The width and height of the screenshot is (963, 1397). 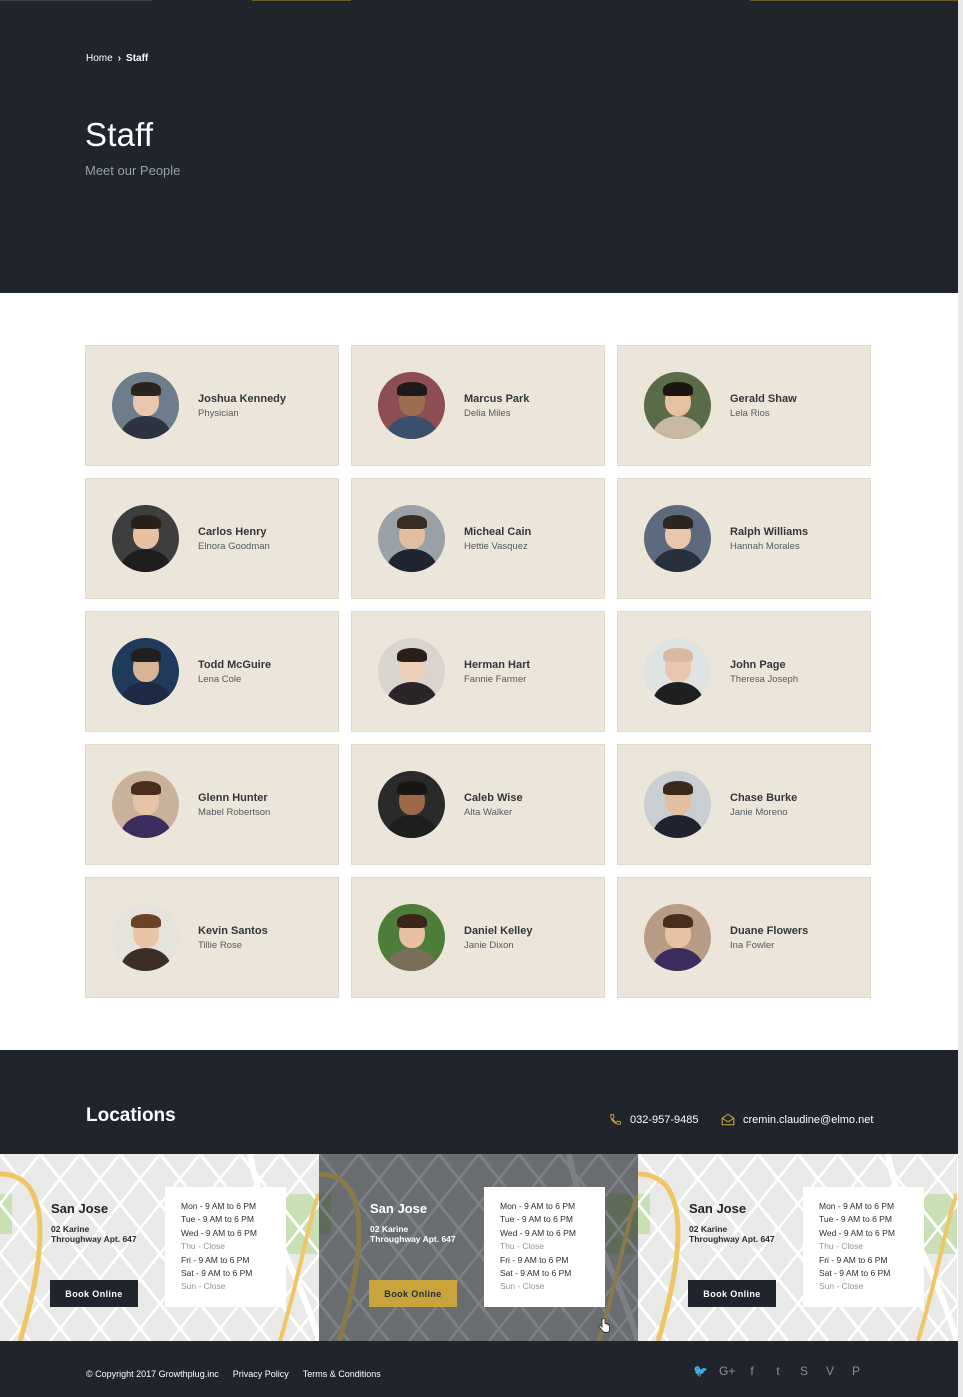 I want to click on staff-card: Glenn Hunter Mabel Robertson, so click(x=212, y=804).